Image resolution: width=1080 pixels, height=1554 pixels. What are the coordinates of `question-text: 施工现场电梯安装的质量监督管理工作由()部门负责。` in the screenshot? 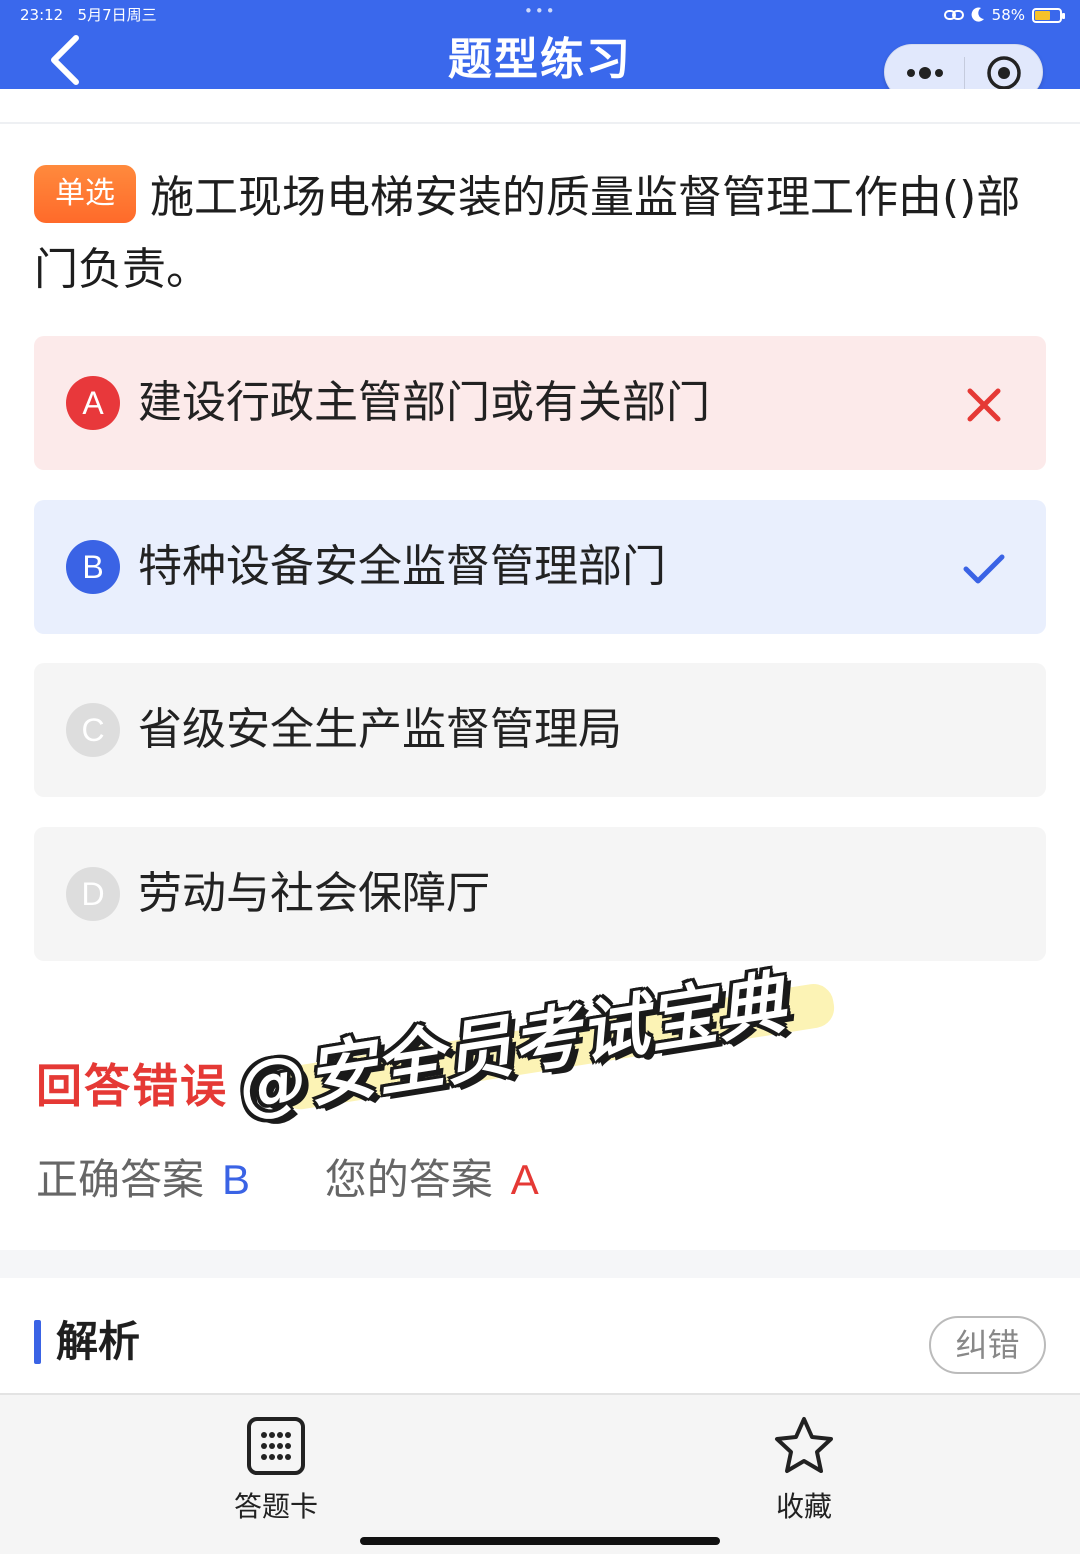 It's located at (527, 233).